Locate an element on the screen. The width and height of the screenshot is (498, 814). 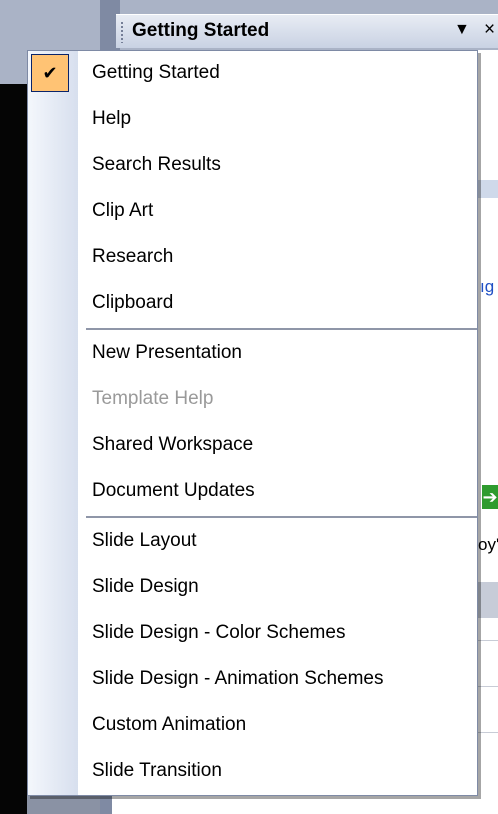
menu-item-slide-design-color-schemes: Slide Design - Color Schemes is located at coordinates (252, 634).